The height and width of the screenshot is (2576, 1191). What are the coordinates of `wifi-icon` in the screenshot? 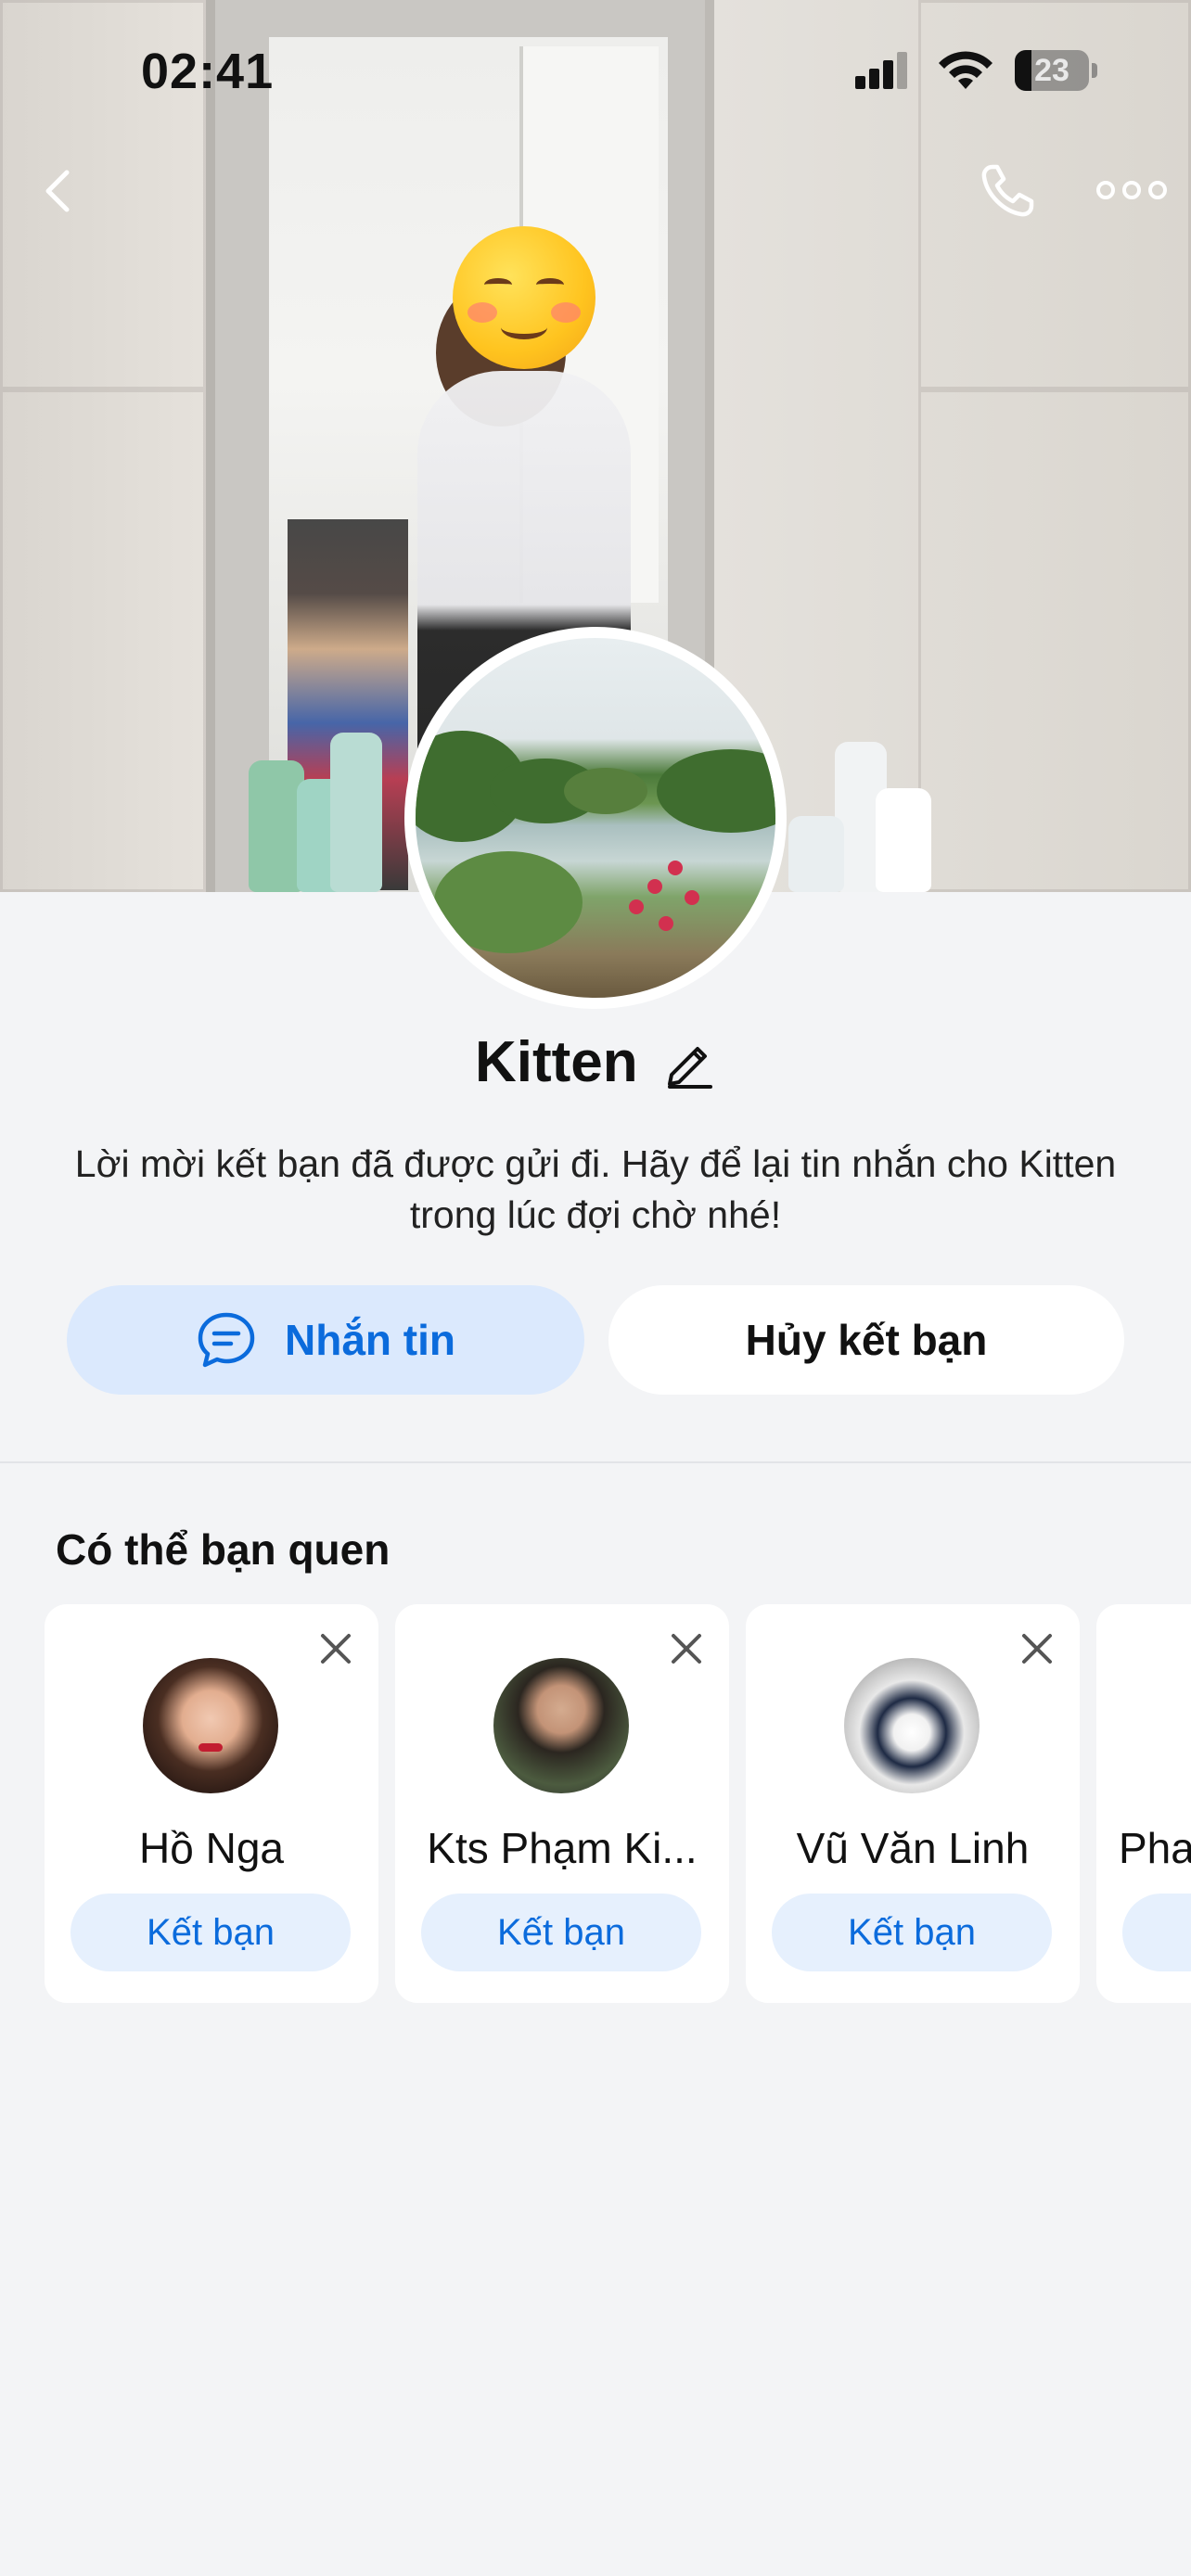 It's located at (966, 70).